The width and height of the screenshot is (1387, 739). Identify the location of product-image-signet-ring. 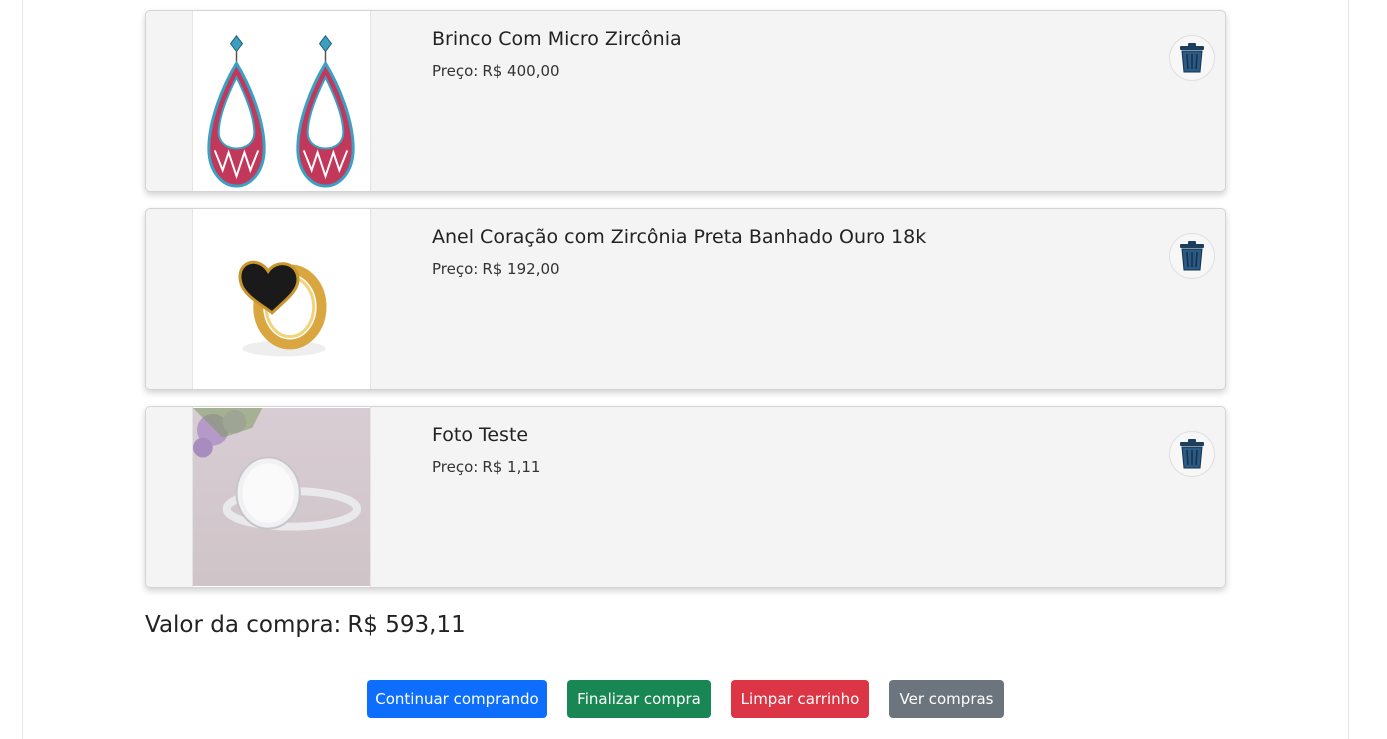
(281, 497).